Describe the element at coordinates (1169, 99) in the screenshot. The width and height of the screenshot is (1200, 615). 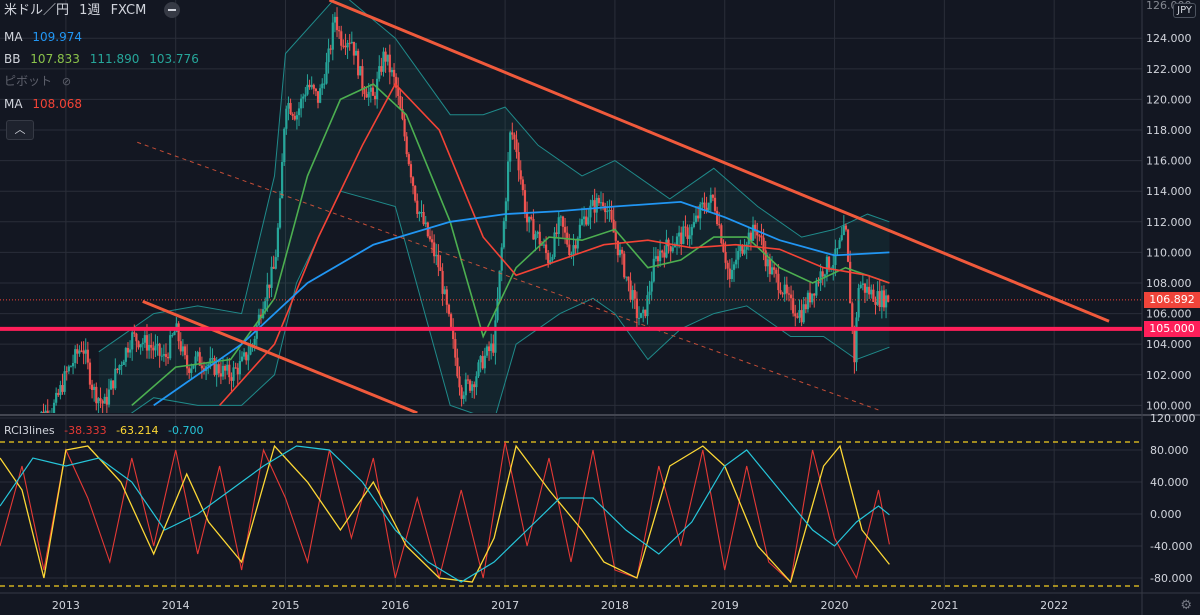
I see `price-tick-label: 120.000` at that location.